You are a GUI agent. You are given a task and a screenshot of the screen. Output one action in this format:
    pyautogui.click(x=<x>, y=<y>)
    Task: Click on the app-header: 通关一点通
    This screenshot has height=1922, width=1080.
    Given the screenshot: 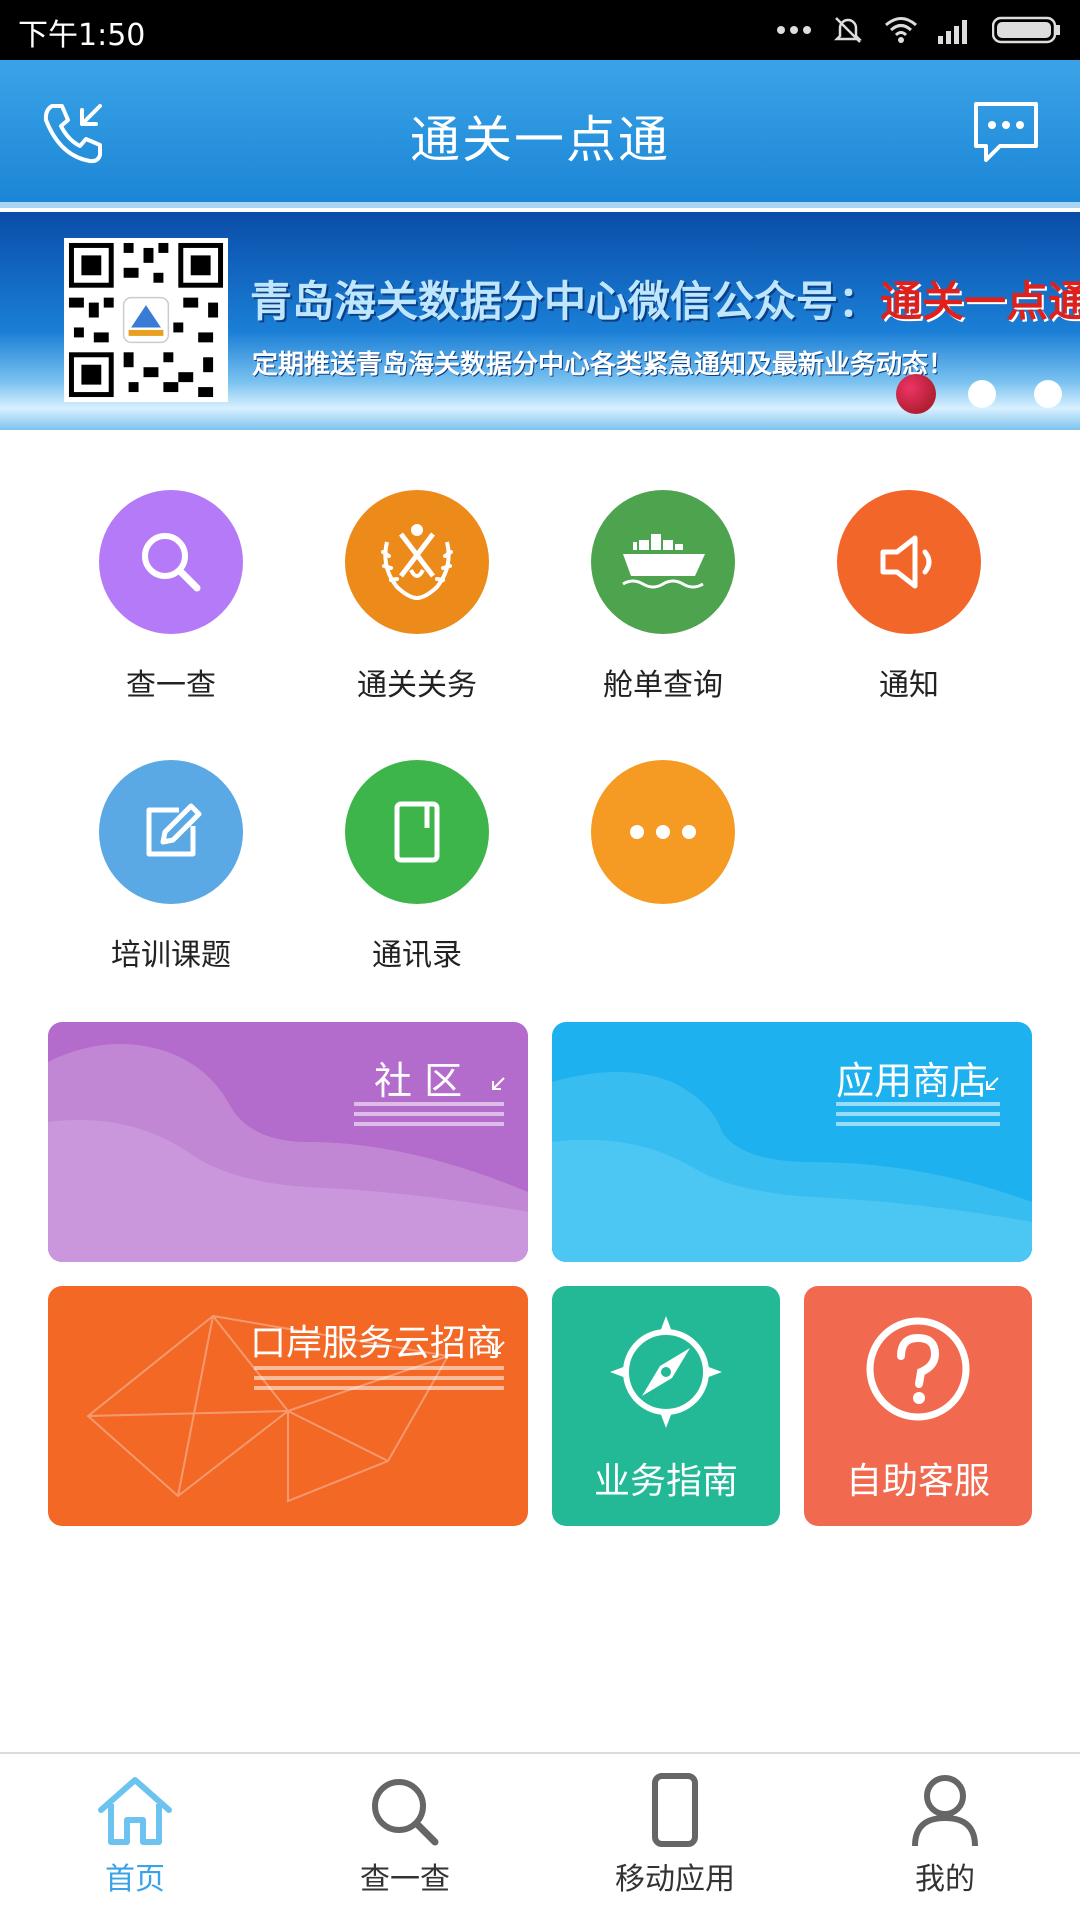 What is the action you would take?
    pyautogui.click(x=540, y=134)
    